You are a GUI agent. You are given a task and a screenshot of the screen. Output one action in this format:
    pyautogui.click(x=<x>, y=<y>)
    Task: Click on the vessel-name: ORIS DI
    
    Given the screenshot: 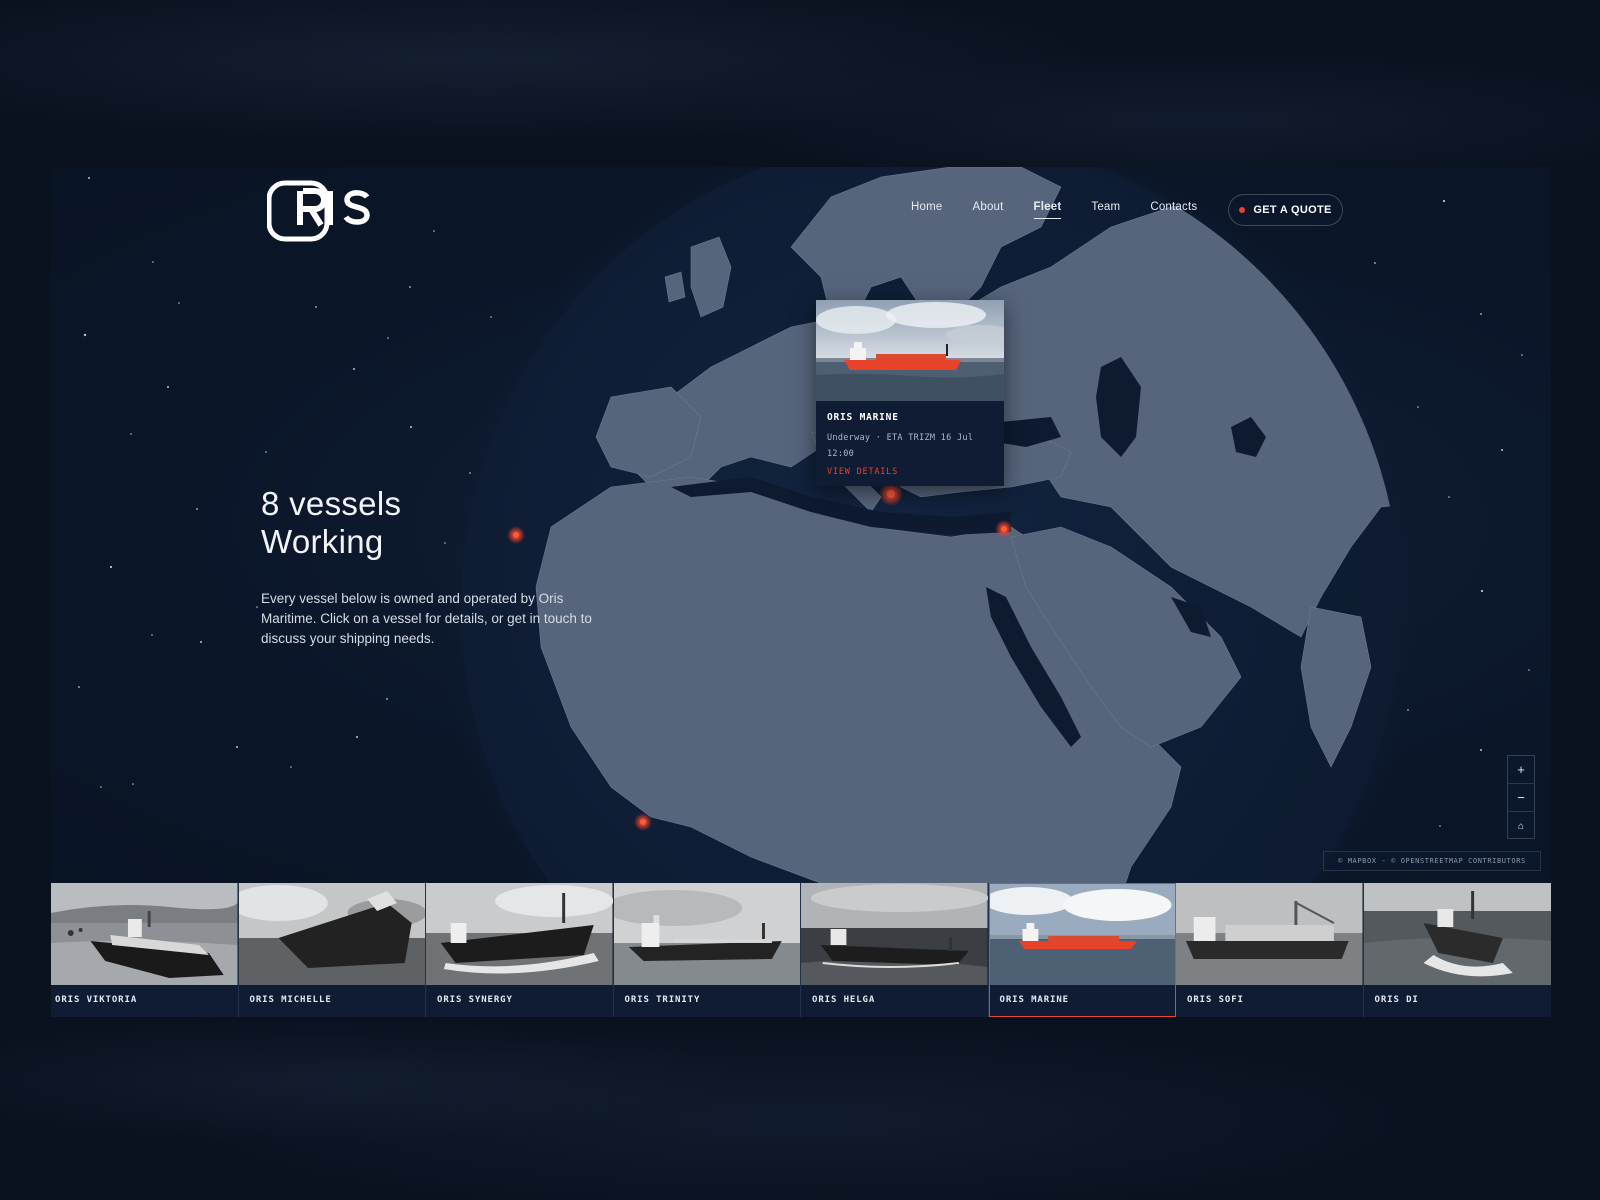 What is the action you would take?
    pyautogui.click(x=1396, y=1000)
    